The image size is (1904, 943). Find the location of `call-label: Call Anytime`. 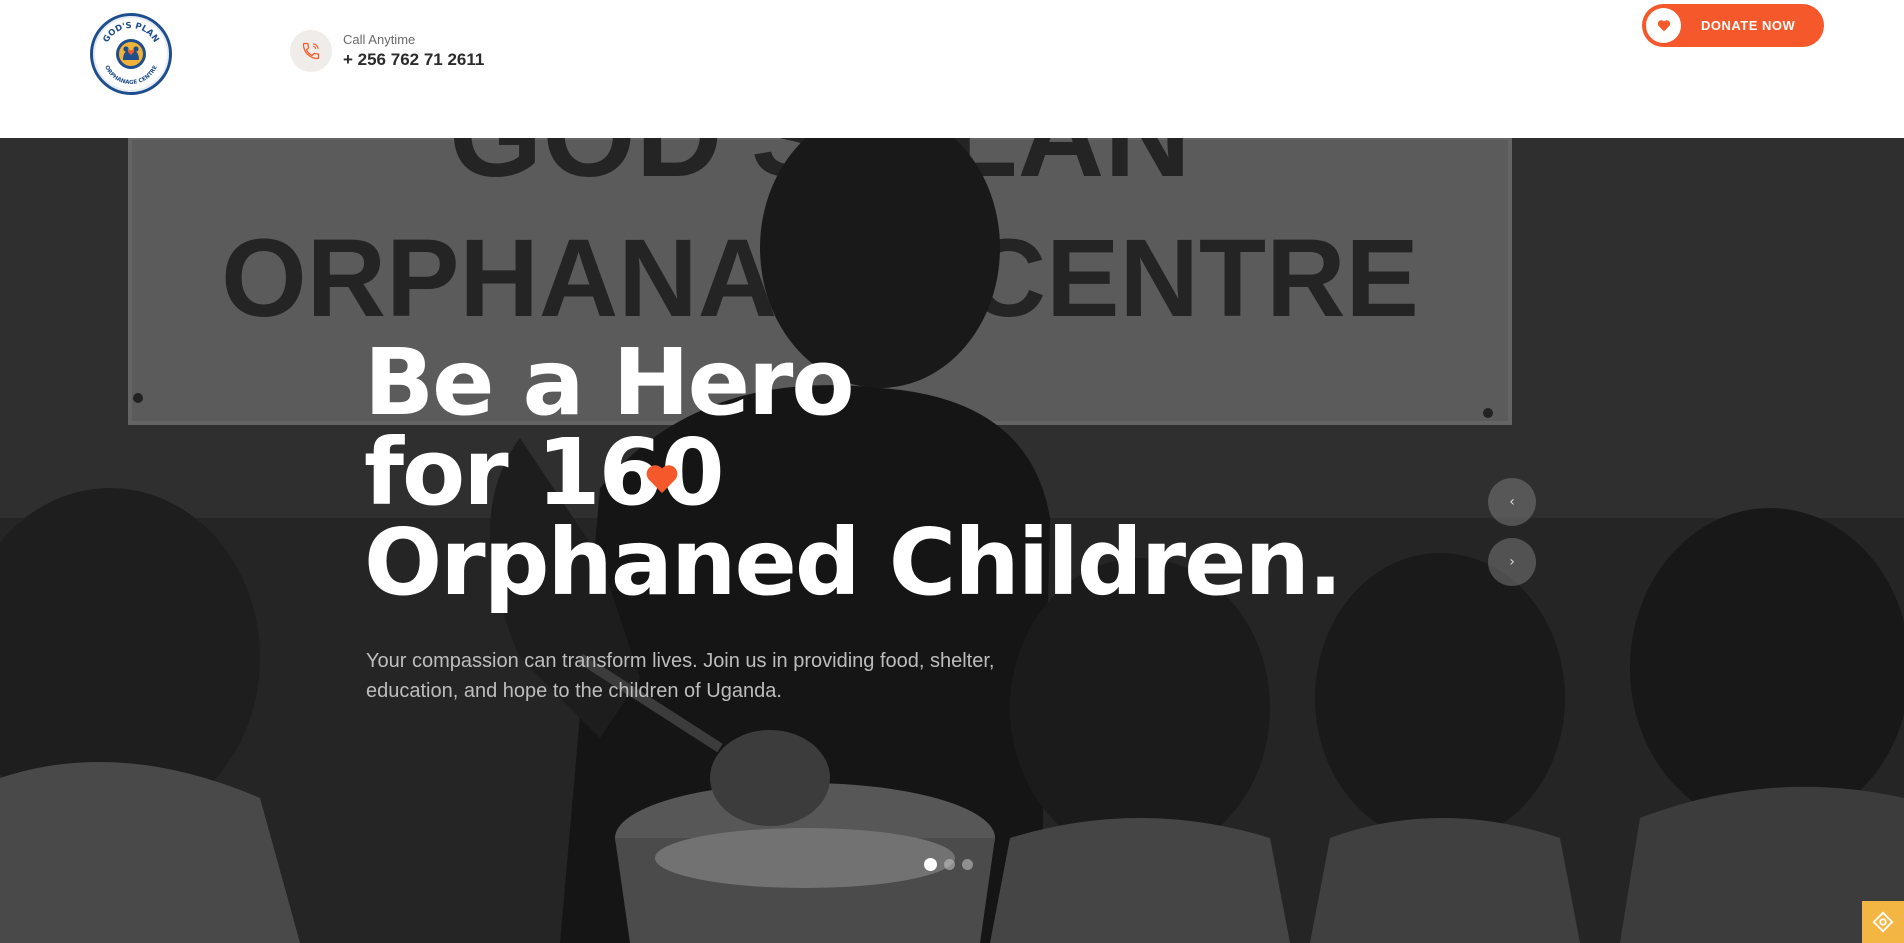

call-label: Call Anytime is located at coordinates (379, 39).